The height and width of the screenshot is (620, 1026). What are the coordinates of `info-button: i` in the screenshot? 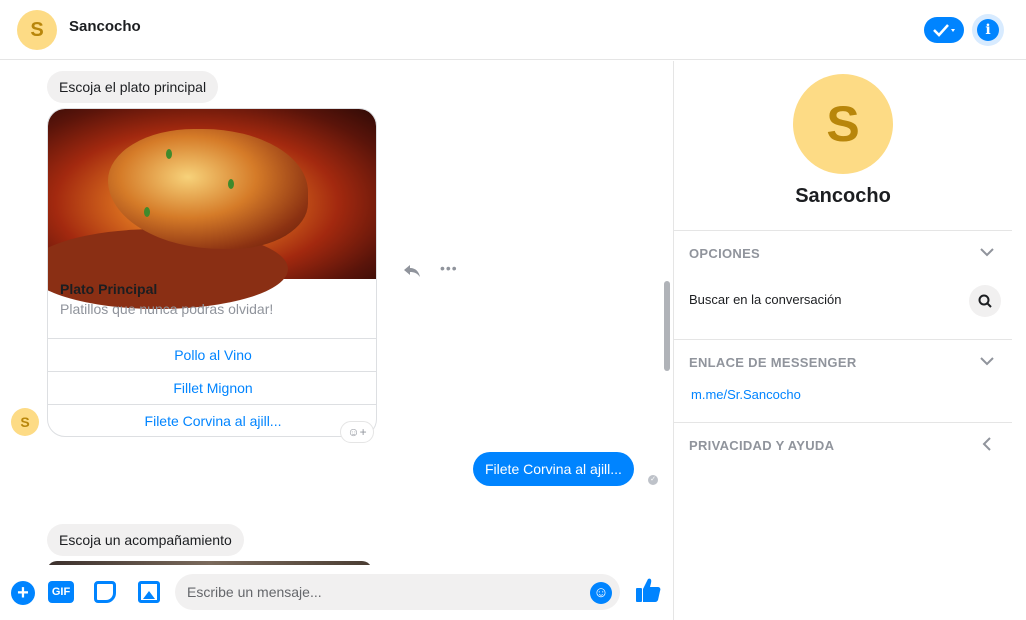 It's located at (988, 30).